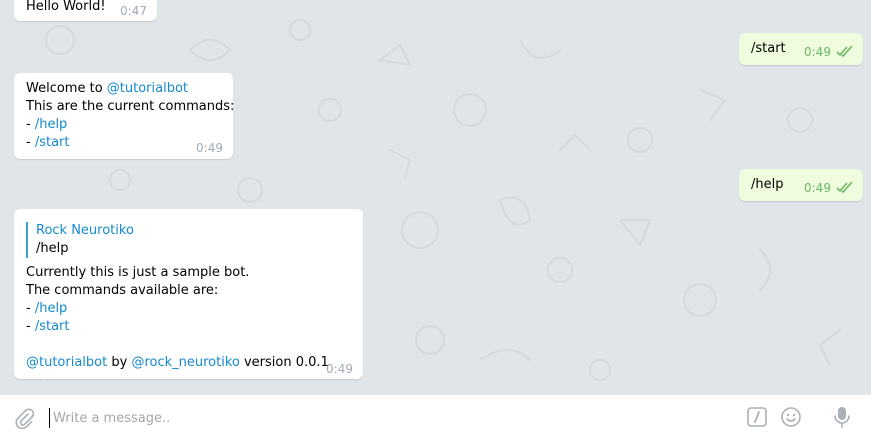 This screenshot has height=440, width=871. I want to click on message-text: by, so click(119, 362).